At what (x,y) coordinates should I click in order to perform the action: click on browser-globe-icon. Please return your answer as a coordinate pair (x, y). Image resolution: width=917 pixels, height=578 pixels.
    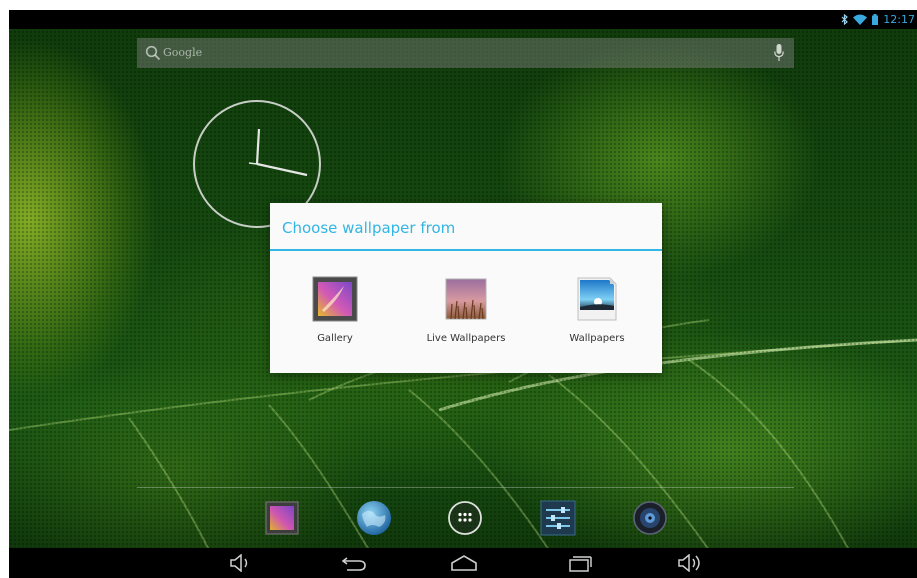
    Looking at the image, I should click on (374, 518).